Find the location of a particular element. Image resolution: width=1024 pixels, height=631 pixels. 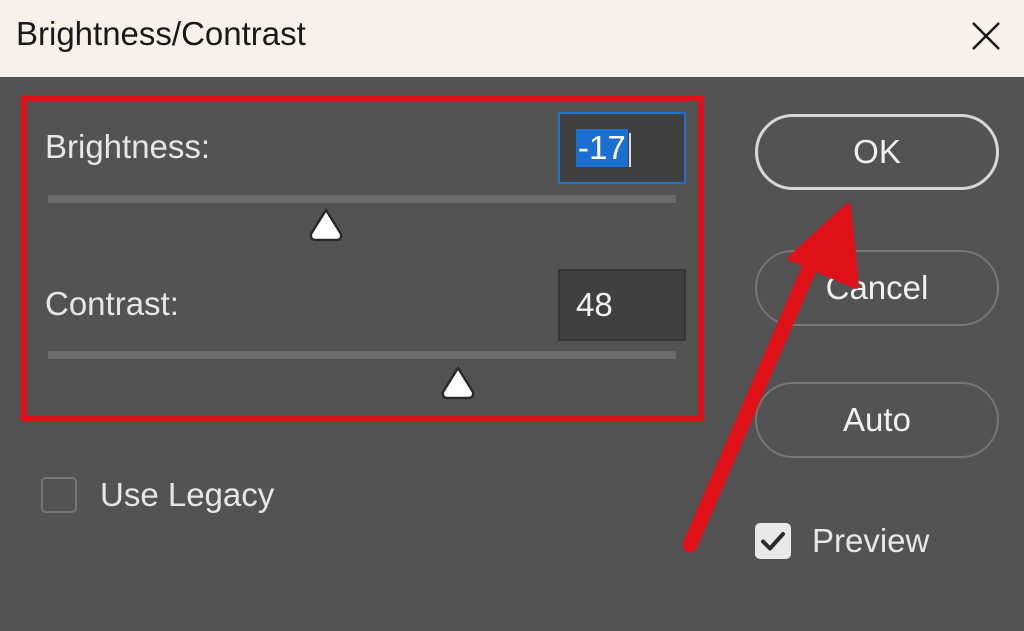

contrast-slider-thumb is located at coordinates (458, 383).